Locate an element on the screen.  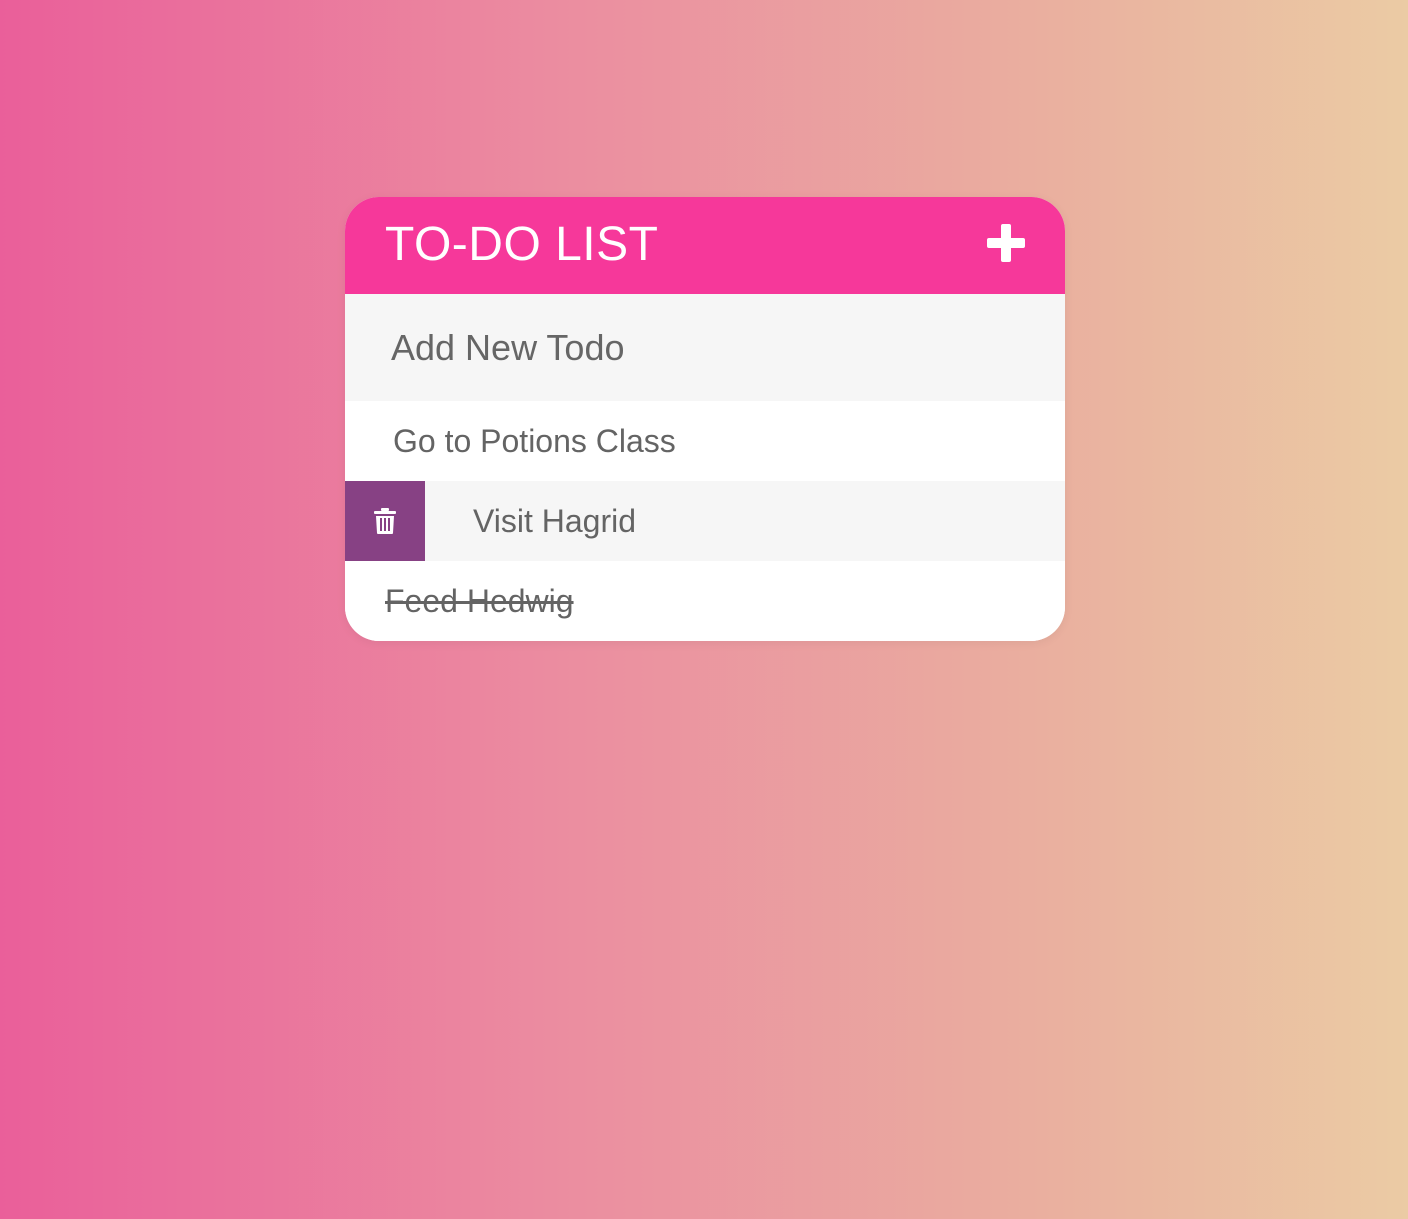
todo-item: Visit Hagrid is located at coordinates (705, 521).